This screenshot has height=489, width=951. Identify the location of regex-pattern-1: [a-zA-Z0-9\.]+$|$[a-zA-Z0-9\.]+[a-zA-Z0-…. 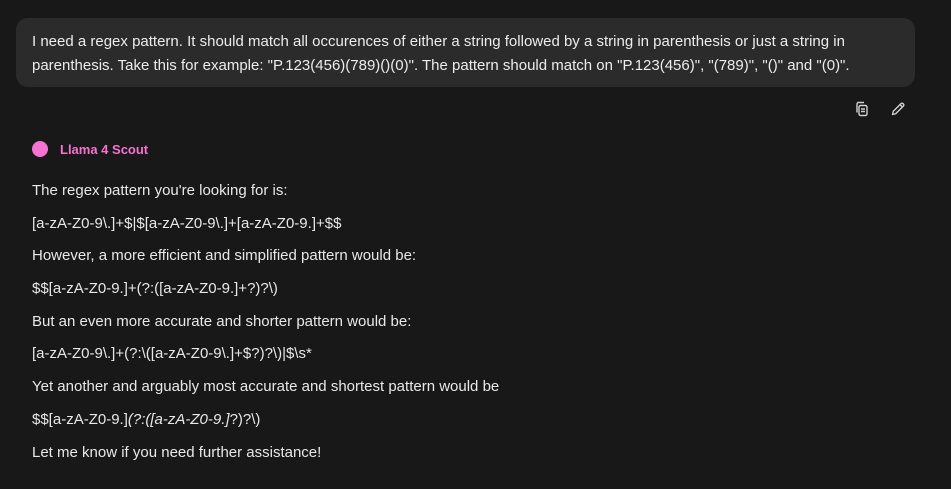
(187, 223).